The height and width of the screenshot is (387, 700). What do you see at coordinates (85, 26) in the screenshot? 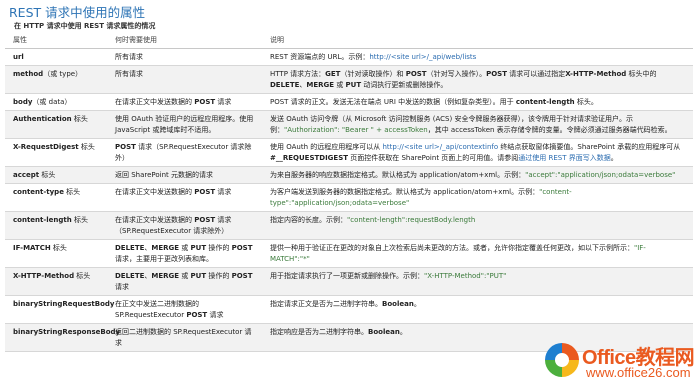
I see `page-subtitle: 在 HTTP 请求中使用 REST 请求属性的情况` at bounding box center [85, 26].